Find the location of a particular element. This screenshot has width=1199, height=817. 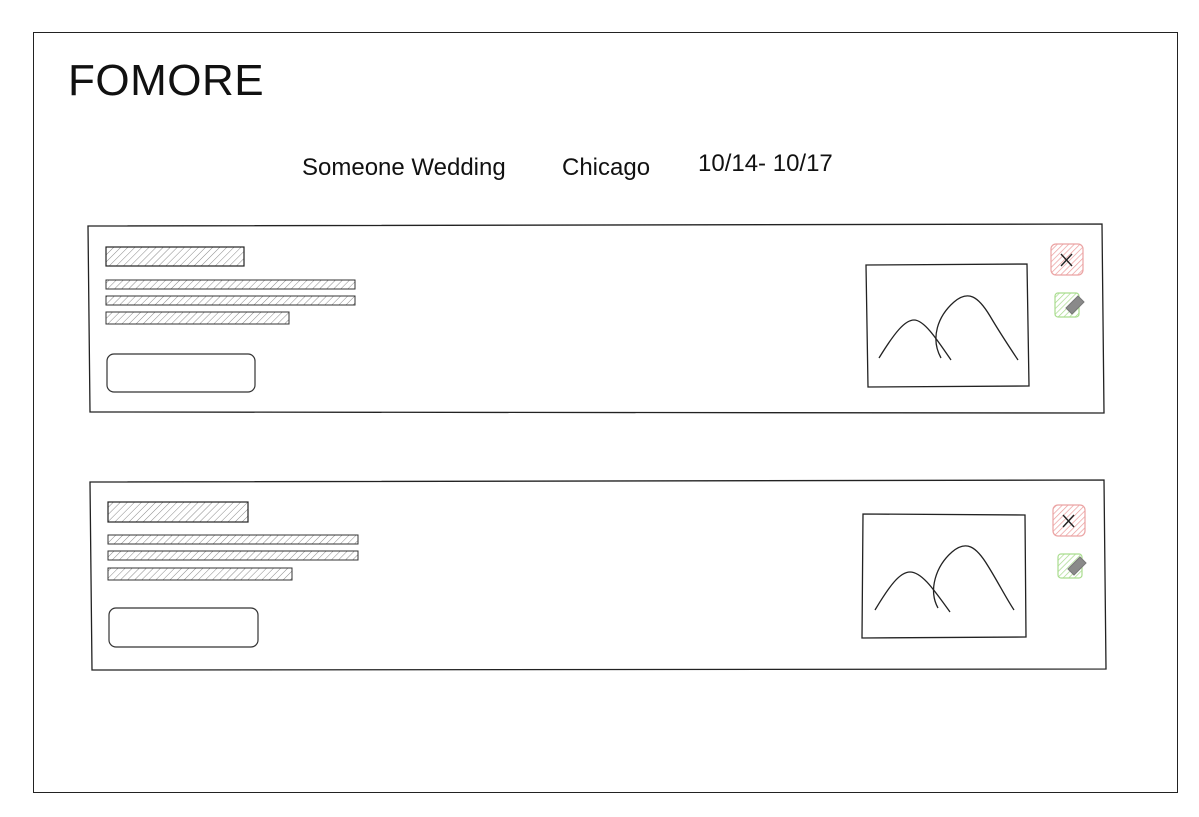

card-2-text-lines is located at coordinates (233, 557).